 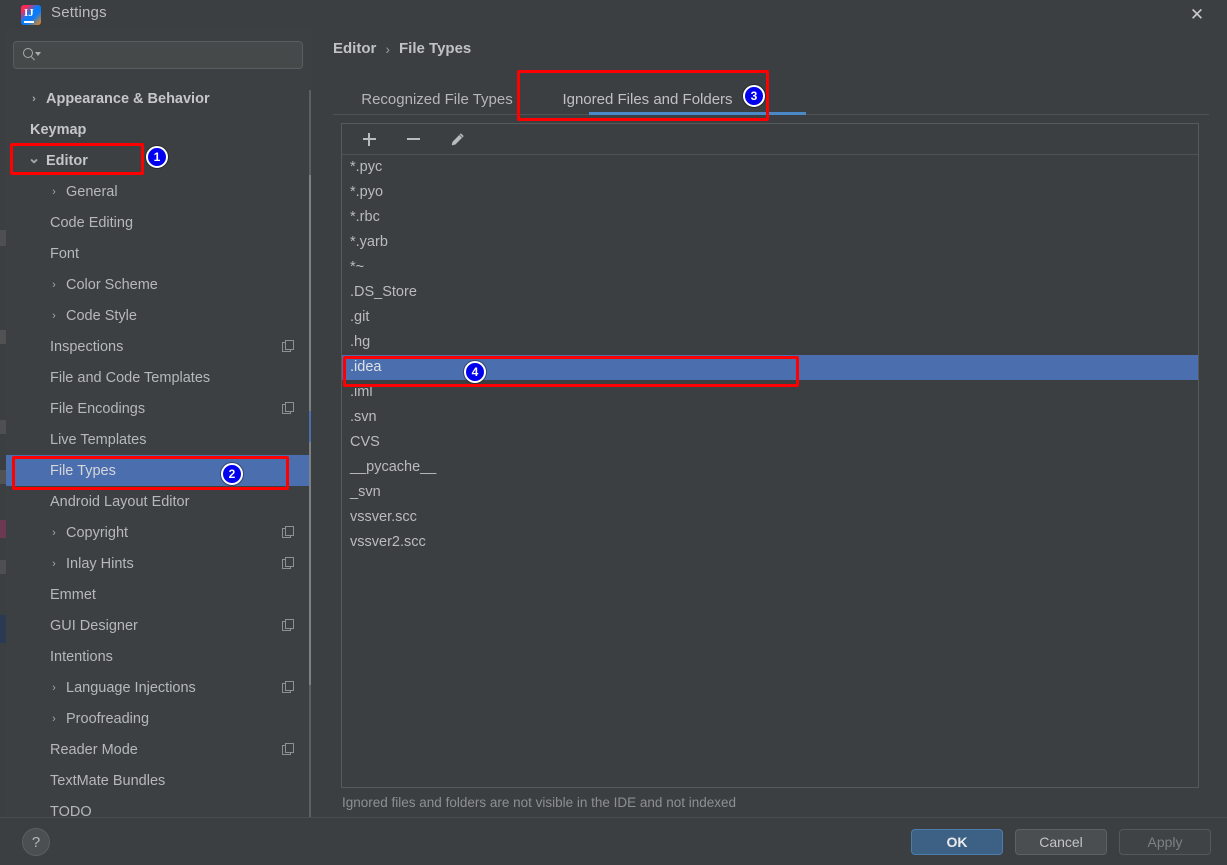 I want to click on ok-button: OK, so click(x=957, y=842).